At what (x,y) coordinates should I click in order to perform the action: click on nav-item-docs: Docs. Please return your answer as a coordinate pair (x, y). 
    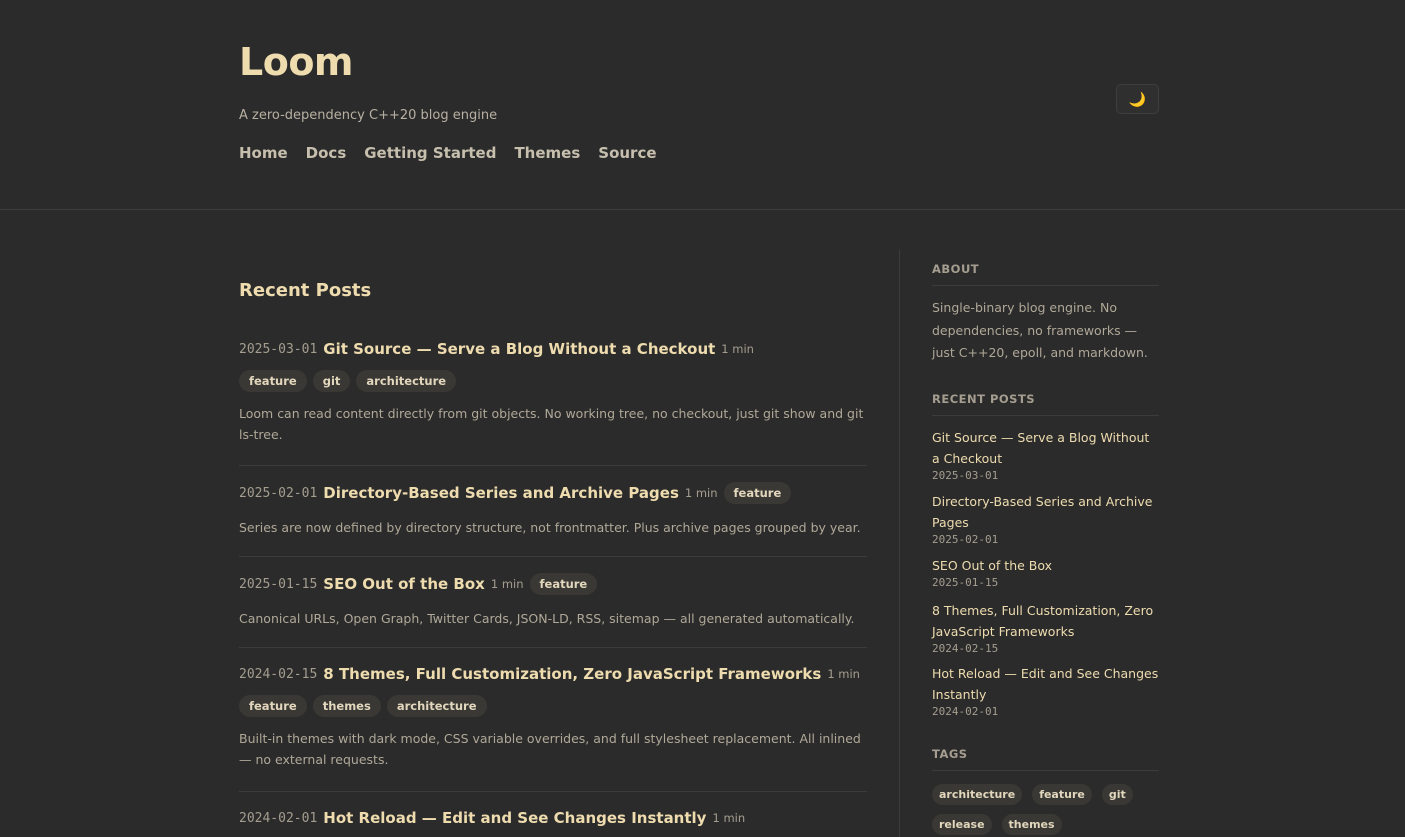
    Looking at the image, I should click on (326, 153).